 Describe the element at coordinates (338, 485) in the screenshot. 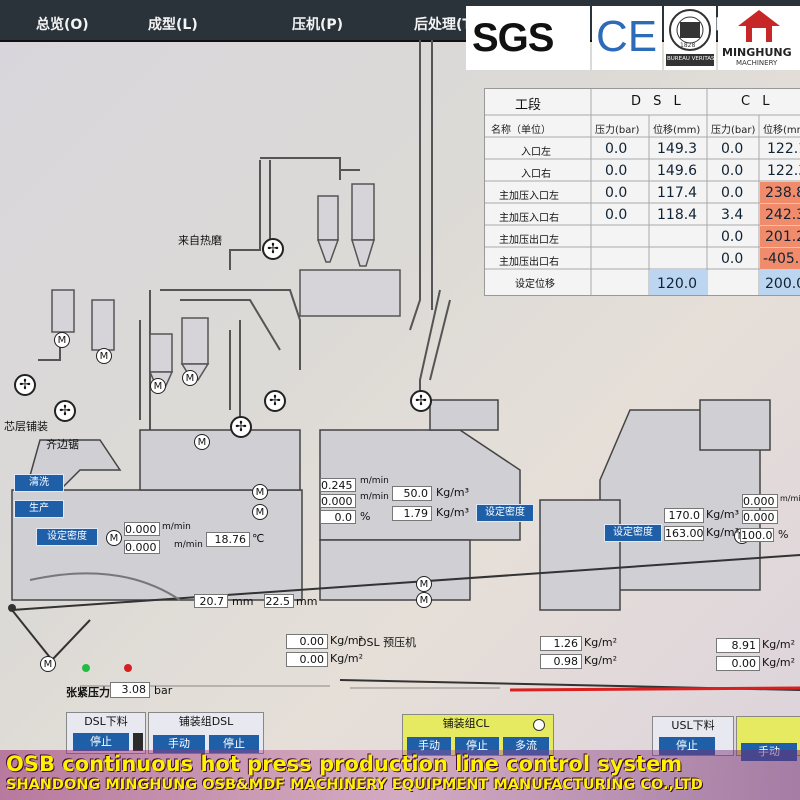

I see `mid-speed-value-1: 0.245` at that location.